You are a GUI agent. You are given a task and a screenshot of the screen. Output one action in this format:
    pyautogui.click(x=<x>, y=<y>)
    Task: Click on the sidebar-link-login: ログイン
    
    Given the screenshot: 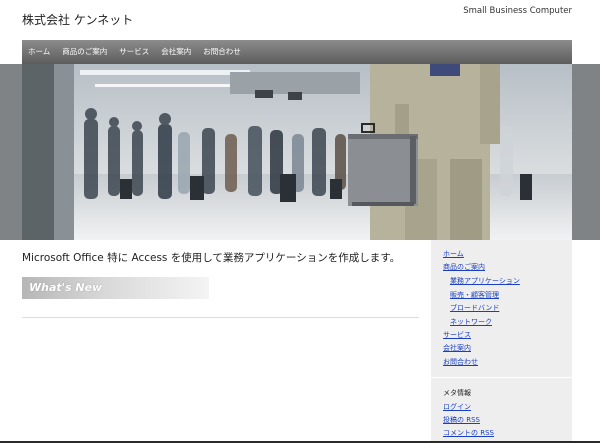 What is the action you would take?
    pyautogui.click(x=457, y=407)
    